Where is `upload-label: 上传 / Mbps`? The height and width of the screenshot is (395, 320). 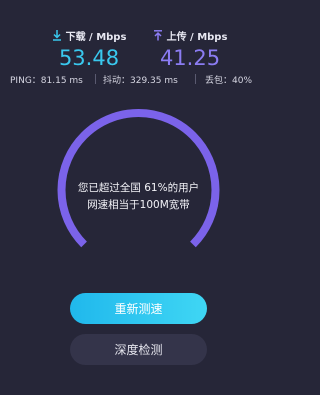
upload-label: 上传 / Mbps is located at coordinates (197, 37).